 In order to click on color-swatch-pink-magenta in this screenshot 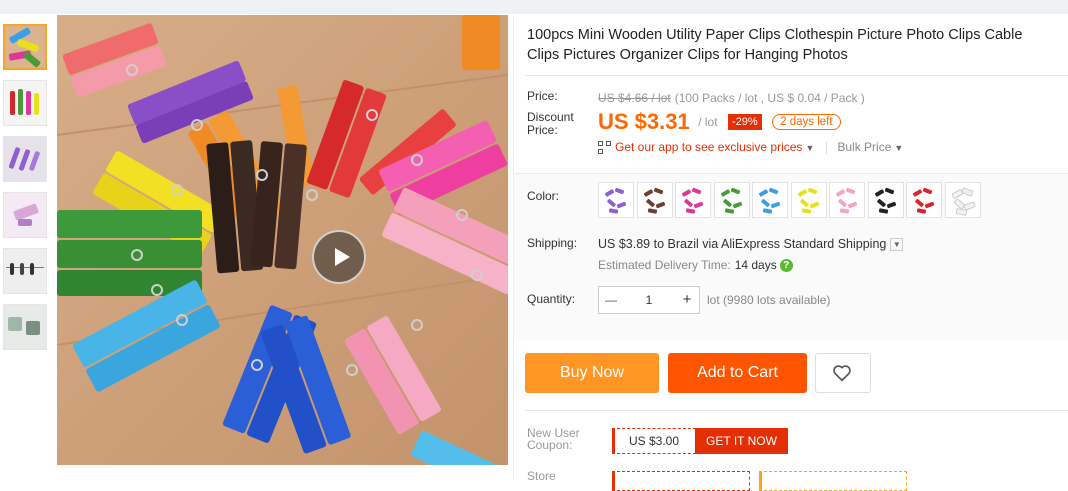, I will do `click(693, 200)`.